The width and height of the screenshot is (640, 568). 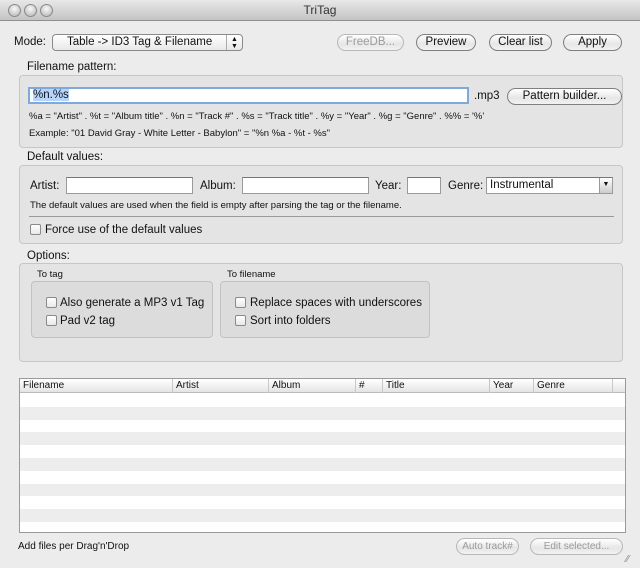 What do you see at coordinates (51, 95) in the screenshot?
I see `pattern-value: %n.%s` at bounding box center [51, 95].